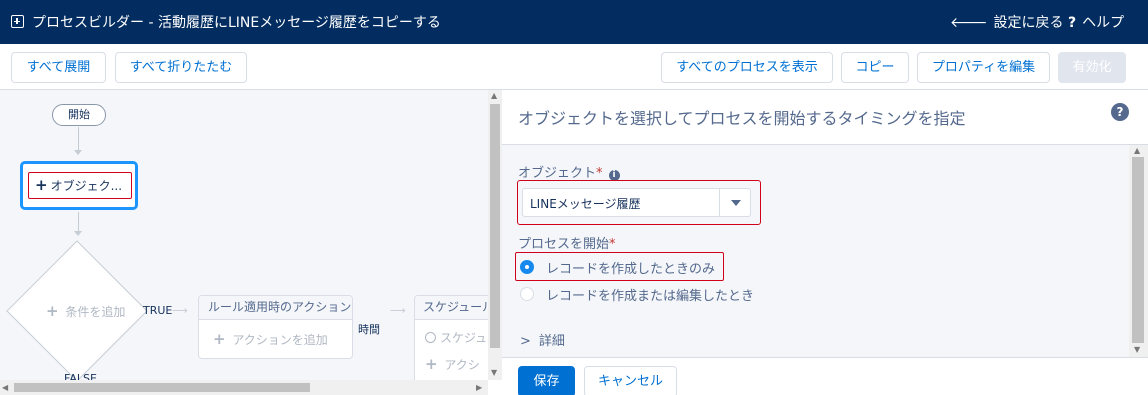 The height and width of the screenshot is (395, 1148). I want to click on set-schedule-text: スケジュ, so click(464, 338).